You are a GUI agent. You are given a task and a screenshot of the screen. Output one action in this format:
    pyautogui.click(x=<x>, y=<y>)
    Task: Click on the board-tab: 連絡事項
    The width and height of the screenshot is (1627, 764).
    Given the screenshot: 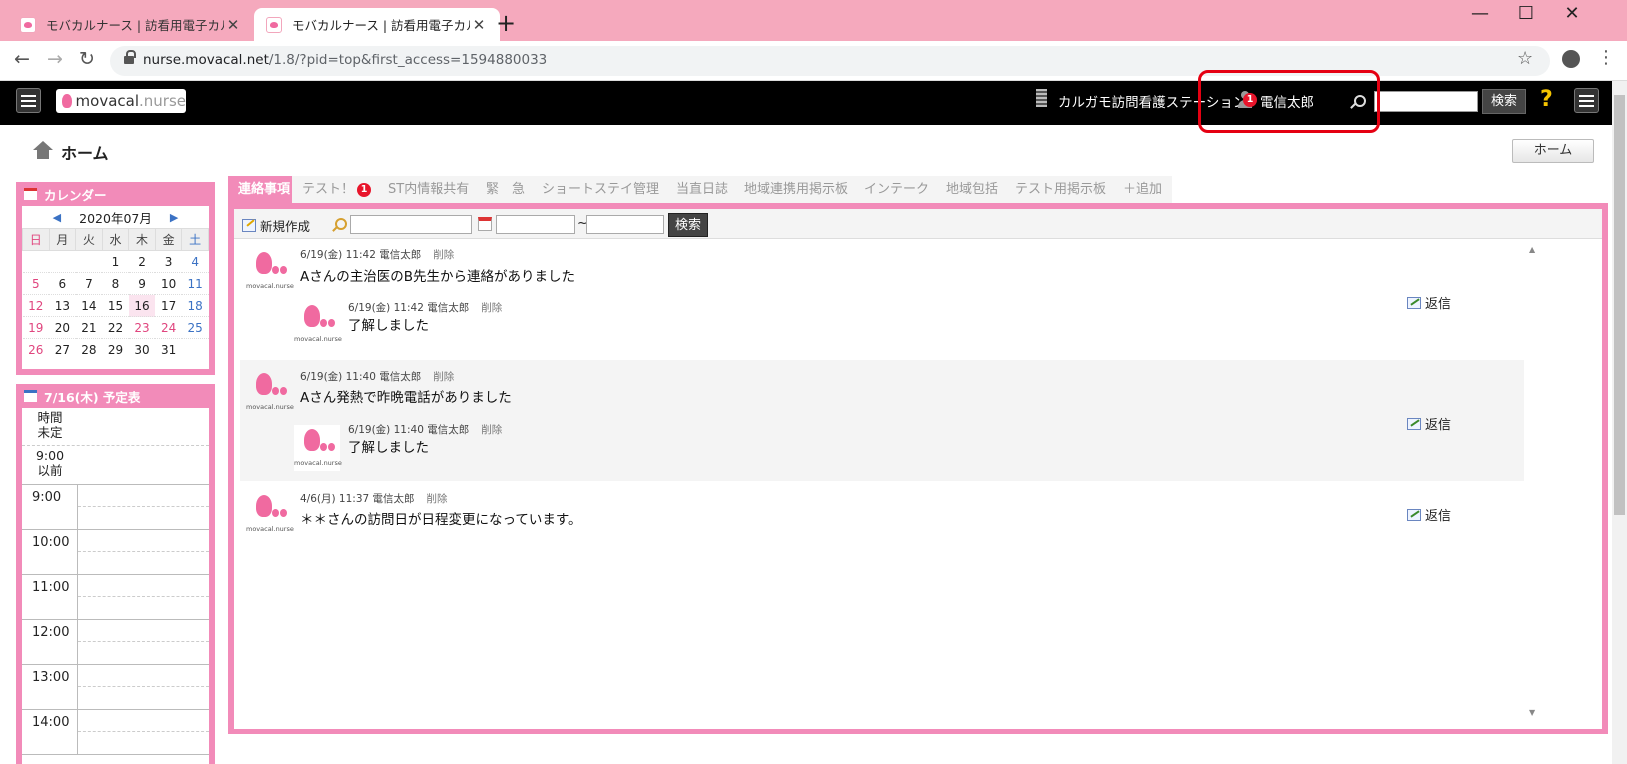 What is the action you would take?
    pyautogui.click(x=264, y=190)
    